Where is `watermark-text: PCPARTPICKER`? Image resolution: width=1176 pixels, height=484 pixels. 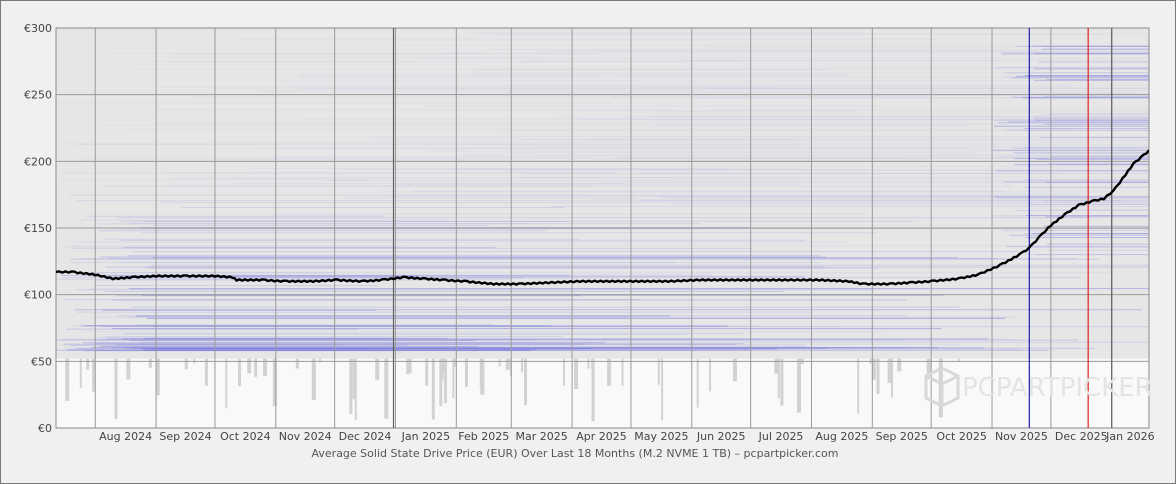 watermark-text: PCPARTPICKER is located at coordinates (1057, 388).